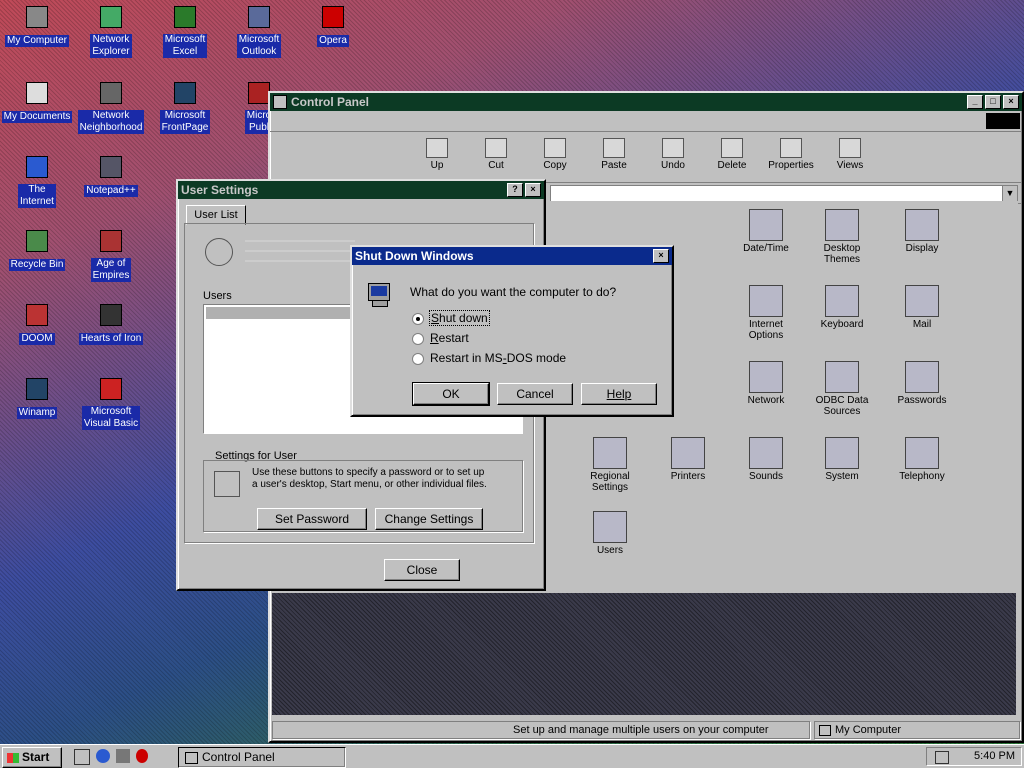 This screenshot has height=768, width=1024. What do you see at coordinates (922, 400) in the screenshot?
I see `cp-item-label: Passwords` at bounding box center [922, 400].